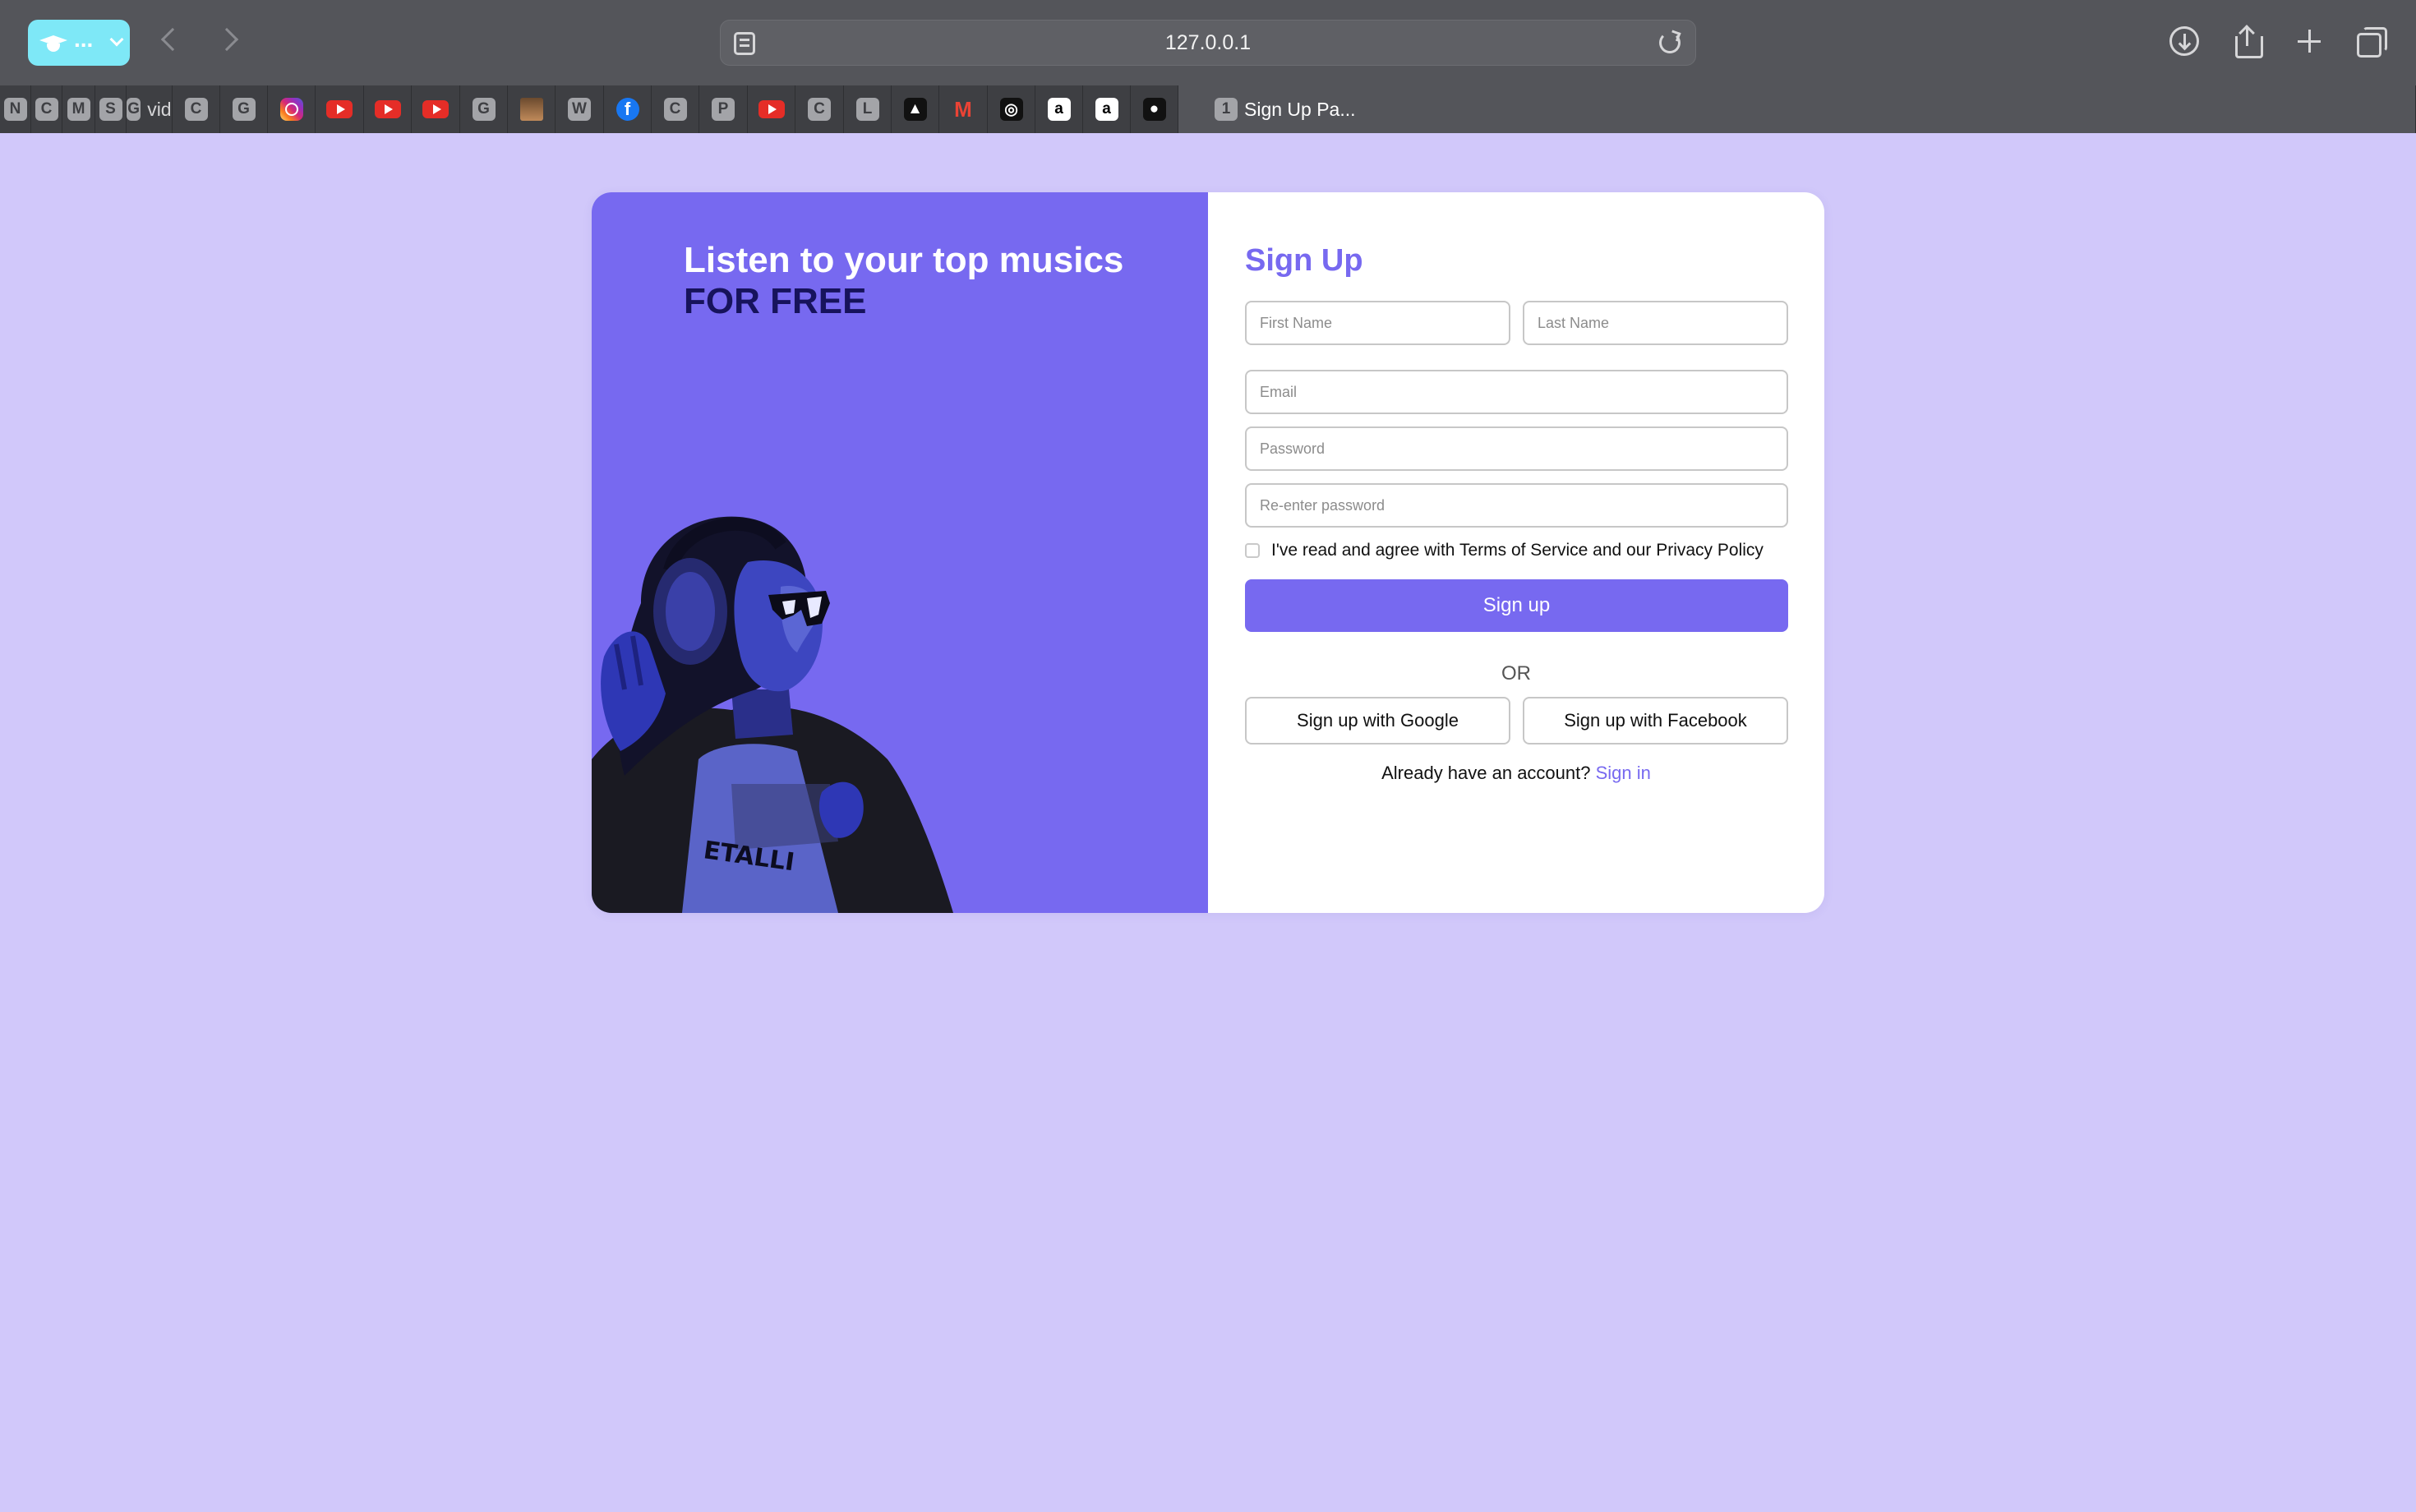 Image resolution: width=2416 pixels, height=1512 pixels. I want to click on browser-tab: L, so click(868, 109).